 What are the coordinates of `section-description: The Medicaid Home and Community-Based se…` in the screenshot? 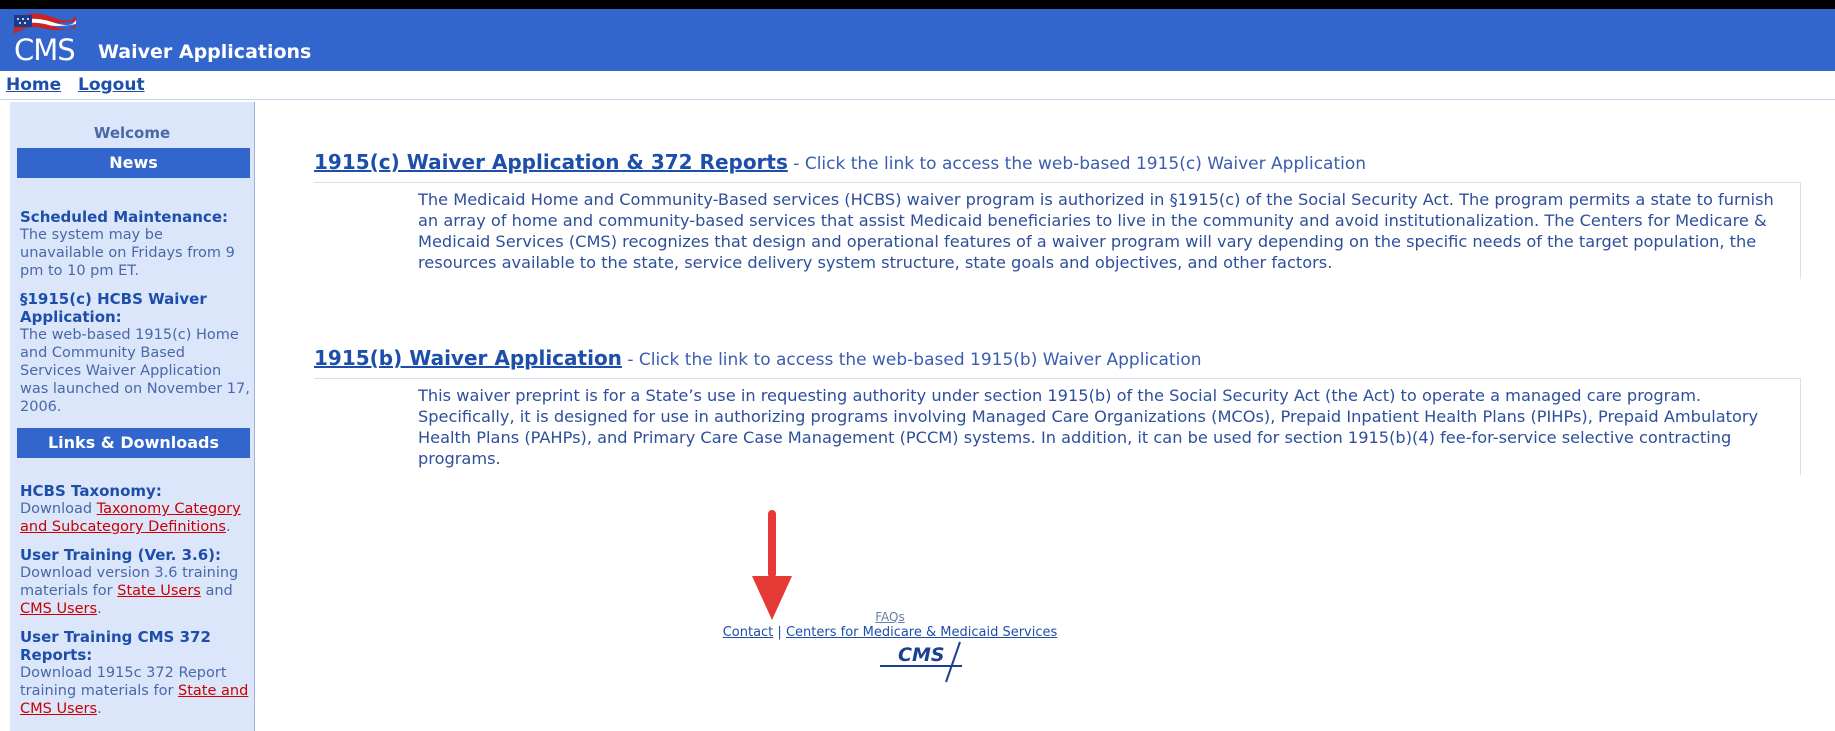 It's located at (1057, 230).